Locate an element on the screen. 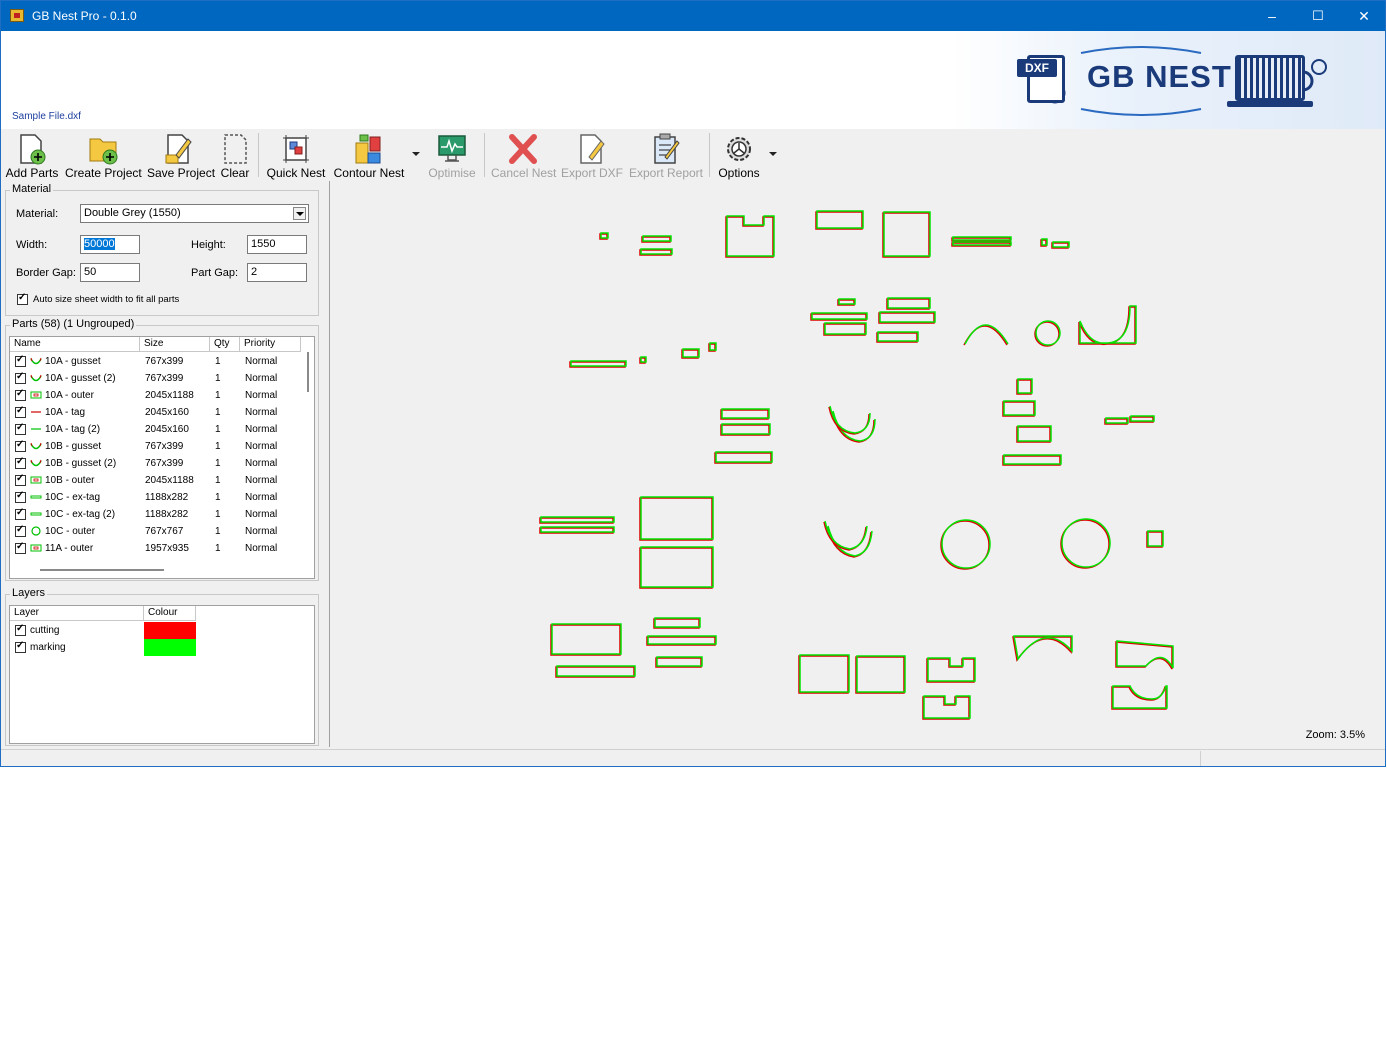  export-report-button: Export Report is located at coordinates (666, 155).